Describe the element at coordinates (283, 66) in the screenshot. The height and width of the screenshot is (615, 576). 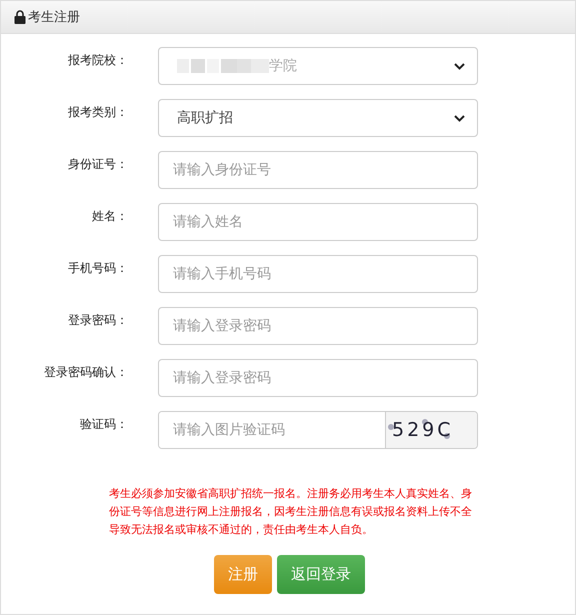
I see `select-value: 学院` at that location.